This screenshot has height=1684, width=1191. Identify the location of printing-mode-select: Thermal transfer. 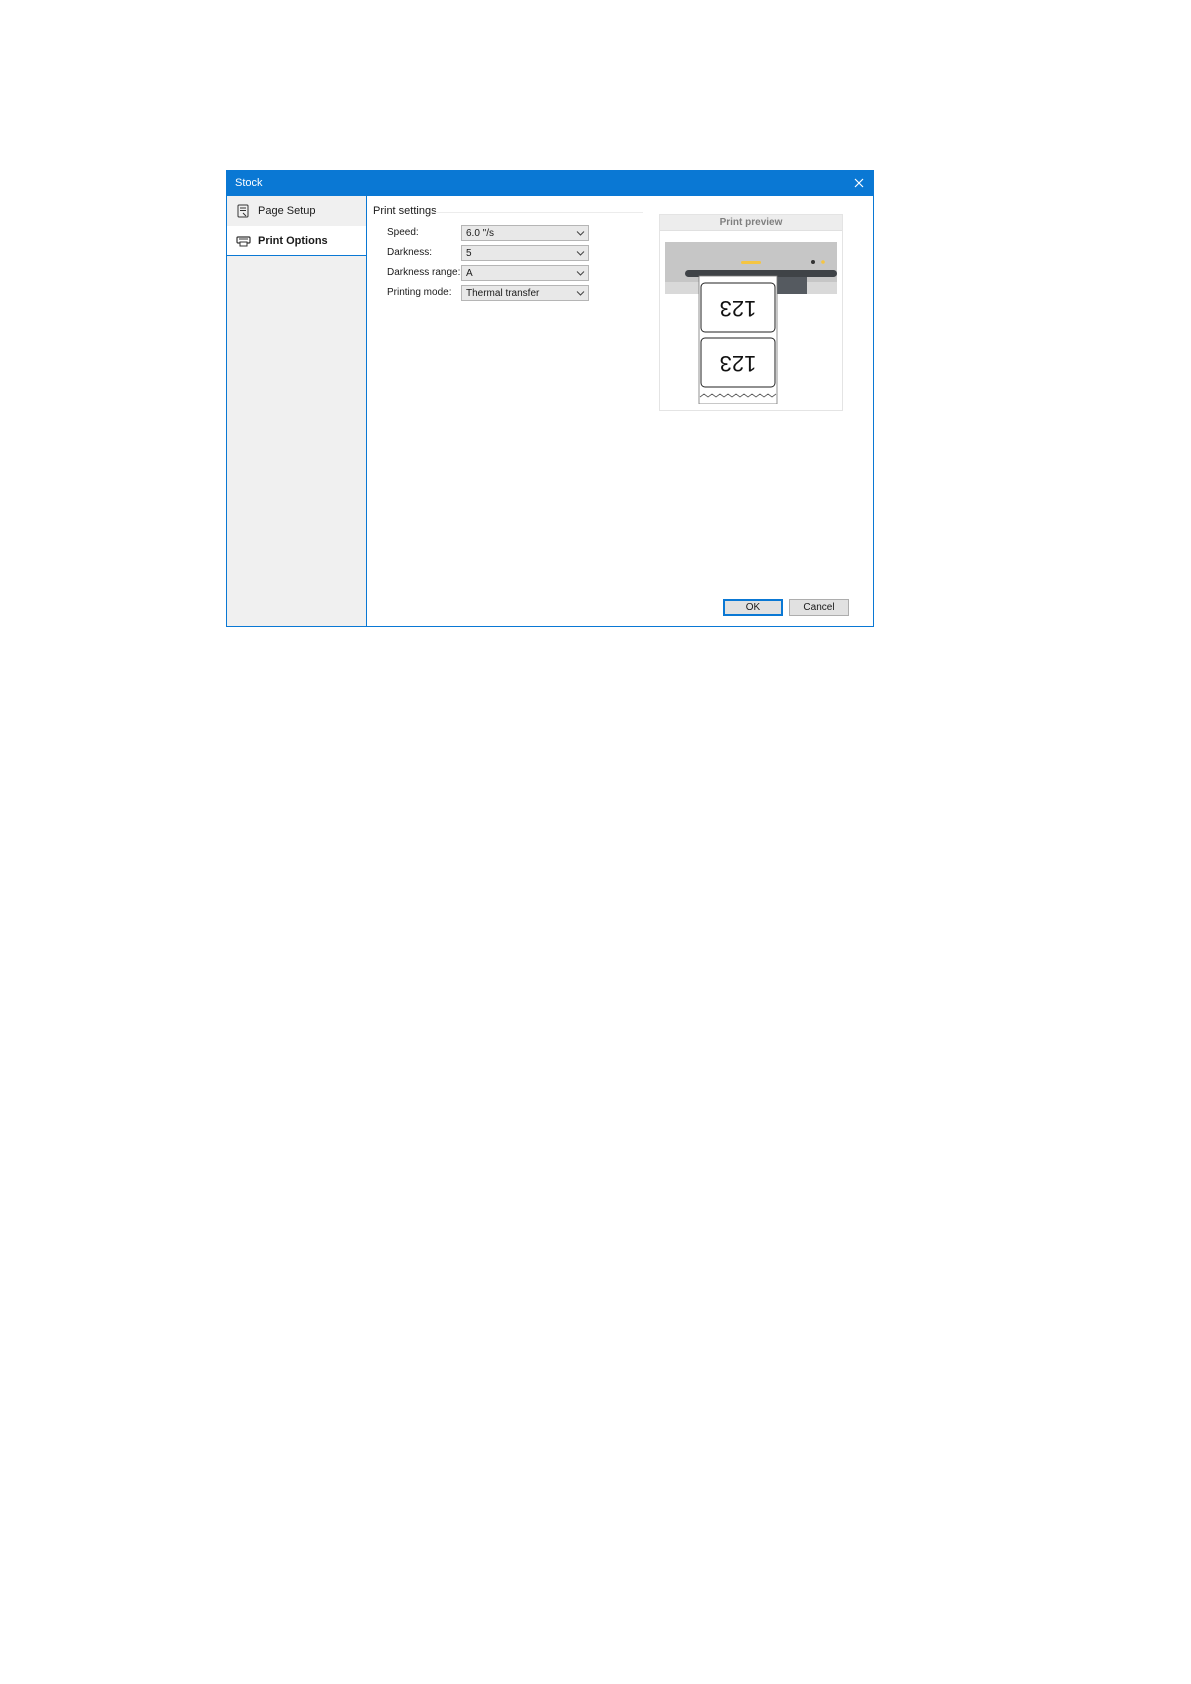
(525, 293).